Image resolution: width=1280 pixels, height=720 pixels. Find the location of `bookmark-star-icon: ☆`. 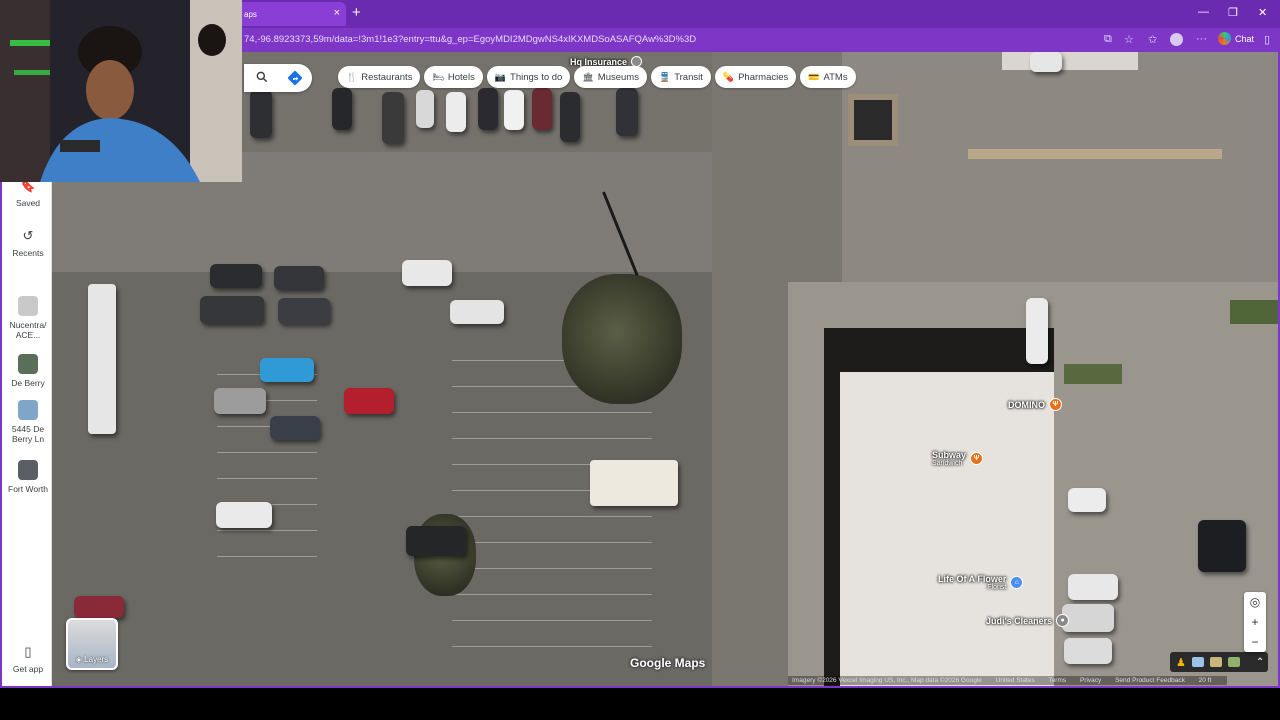

bookmark-star-icon: ☆ is located at coordinates (1129, 39).